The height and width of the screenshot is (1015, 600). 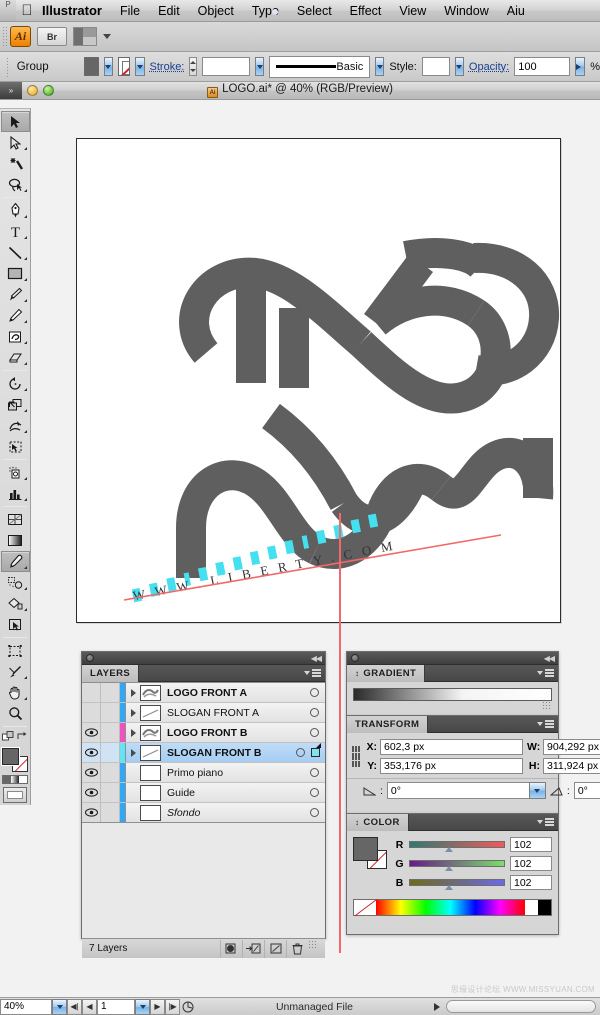 I want to click on stroke-weight-stepper, so click(x=193, y=66).